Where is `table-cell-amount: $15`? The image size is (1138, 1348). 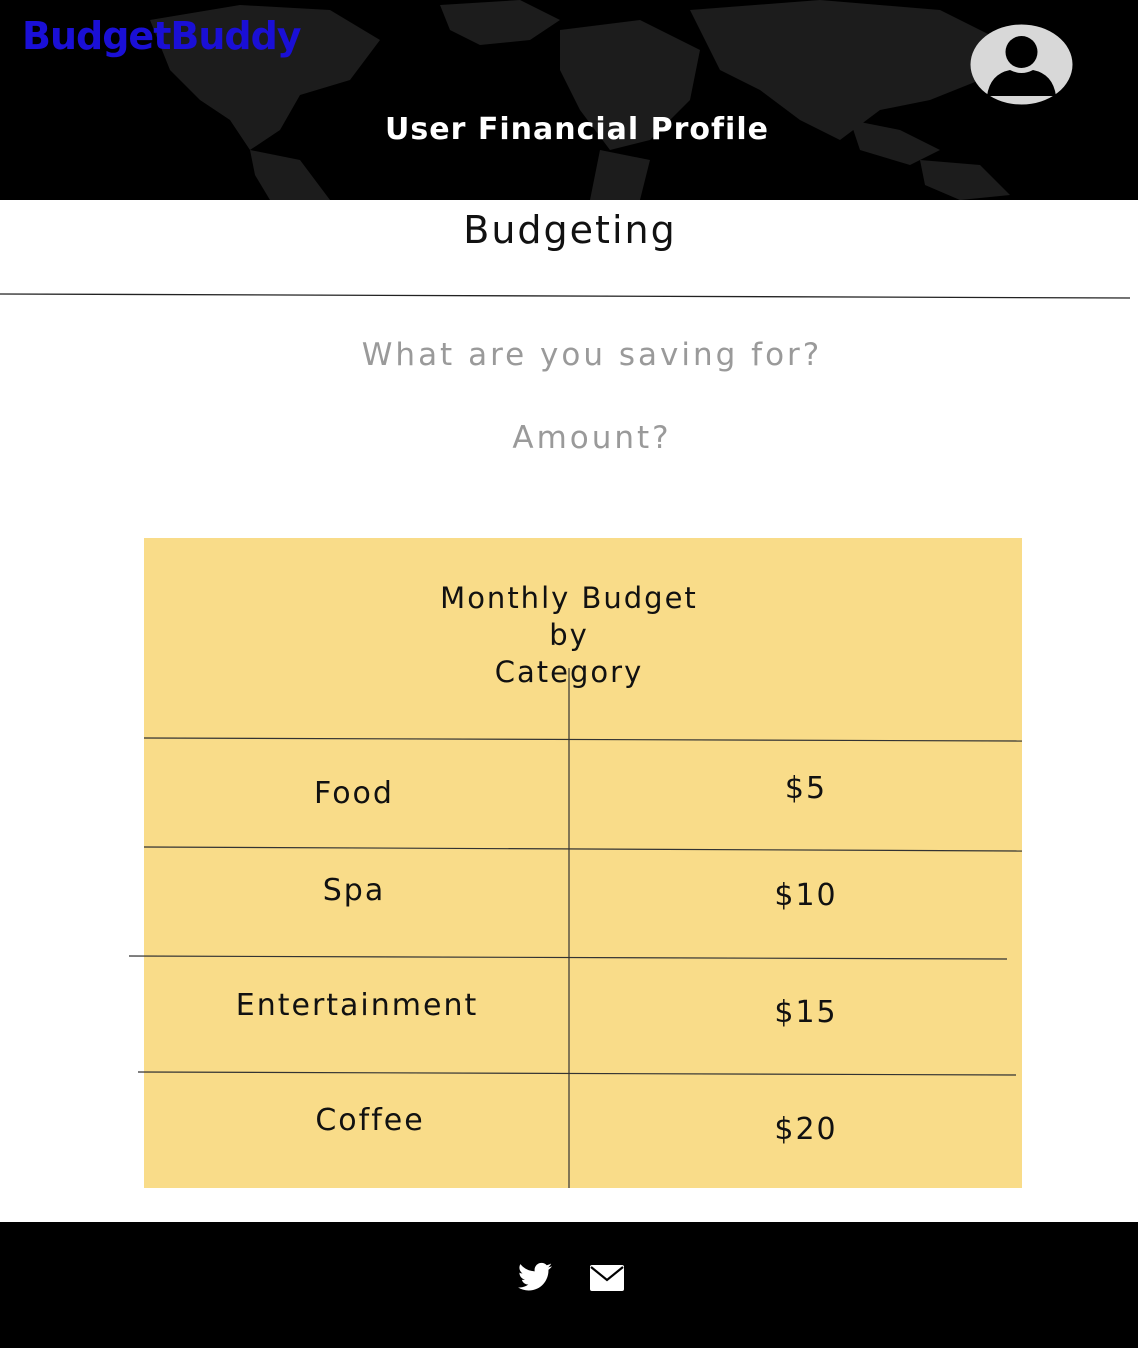
table-cell-amount: $15 is located at coordinates (806, 1012).